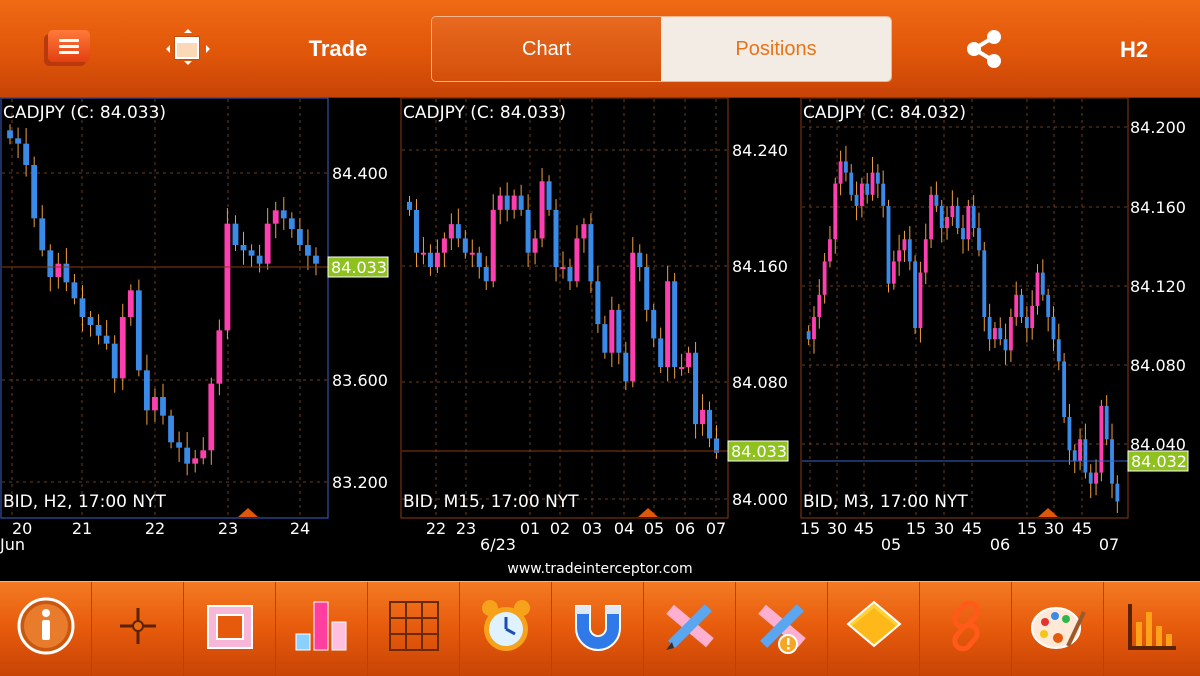 The image size is (1200, 676). I want to click on tab-chart: Chart, so click(546, 49).